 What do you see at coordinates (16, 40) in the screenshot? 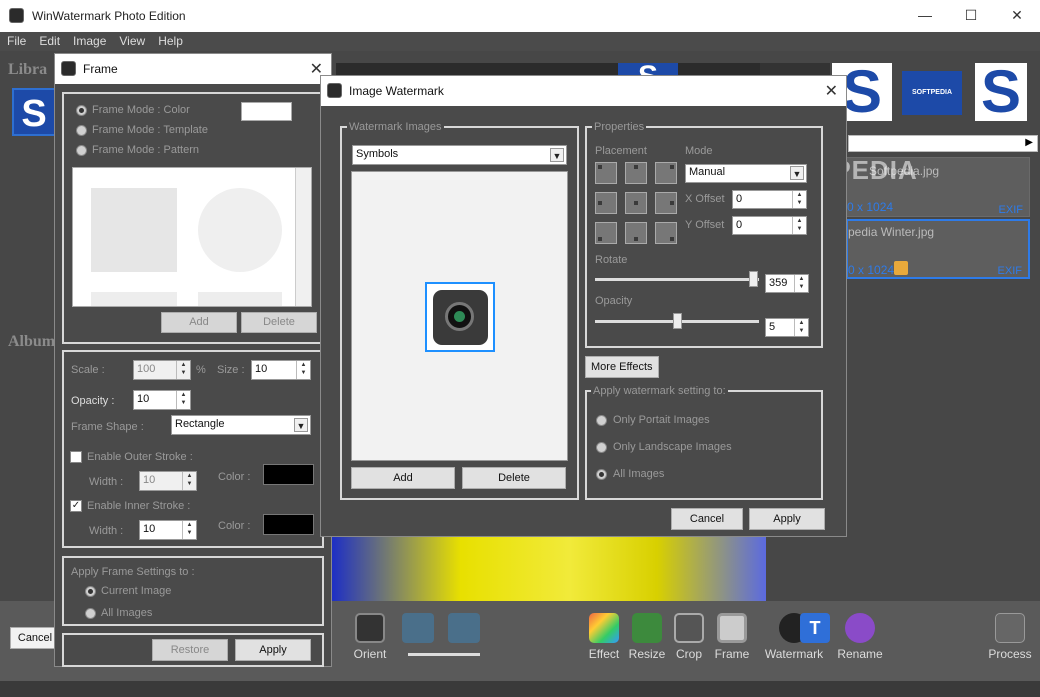
I see `menu-file: File` at bounding box center [16, 40].